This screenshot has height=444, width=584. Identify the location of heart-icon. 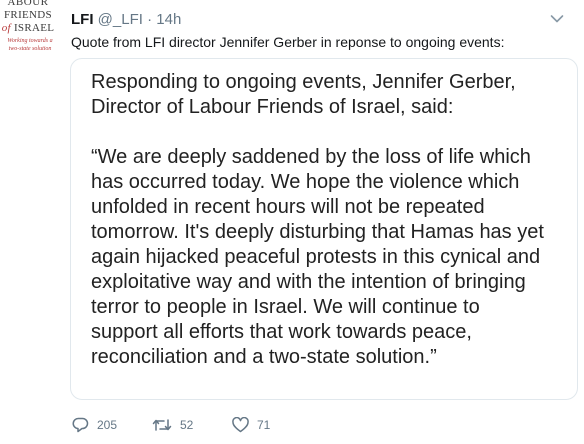
(240, 425).